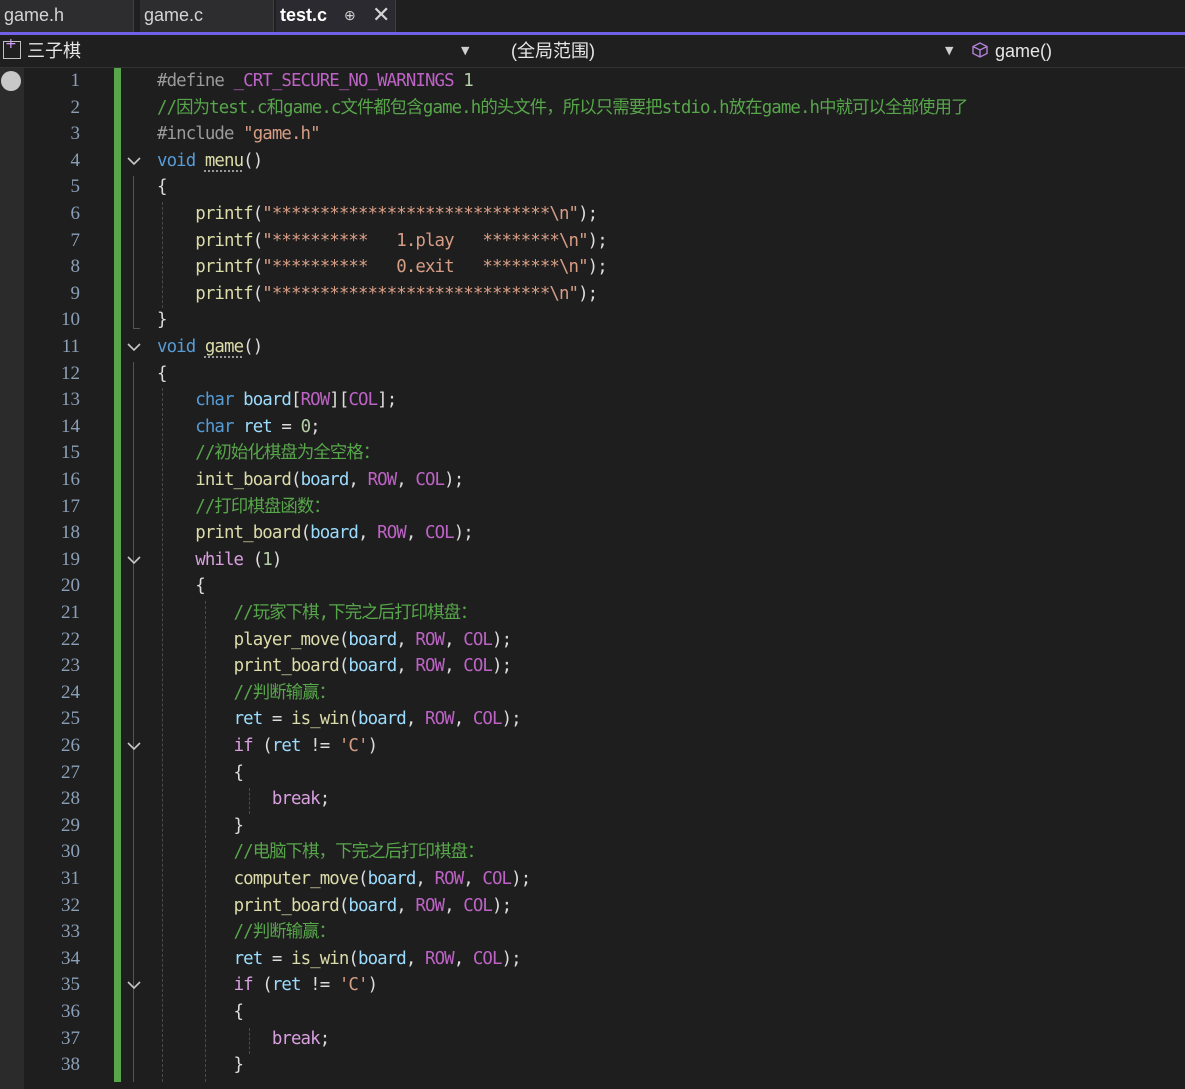 The width and height of the screenshot is (1185, 1089). What do you see at coordinates (70, 666) in the screenshot?
I see `line-number: 23` at bounding box center [70, 666].